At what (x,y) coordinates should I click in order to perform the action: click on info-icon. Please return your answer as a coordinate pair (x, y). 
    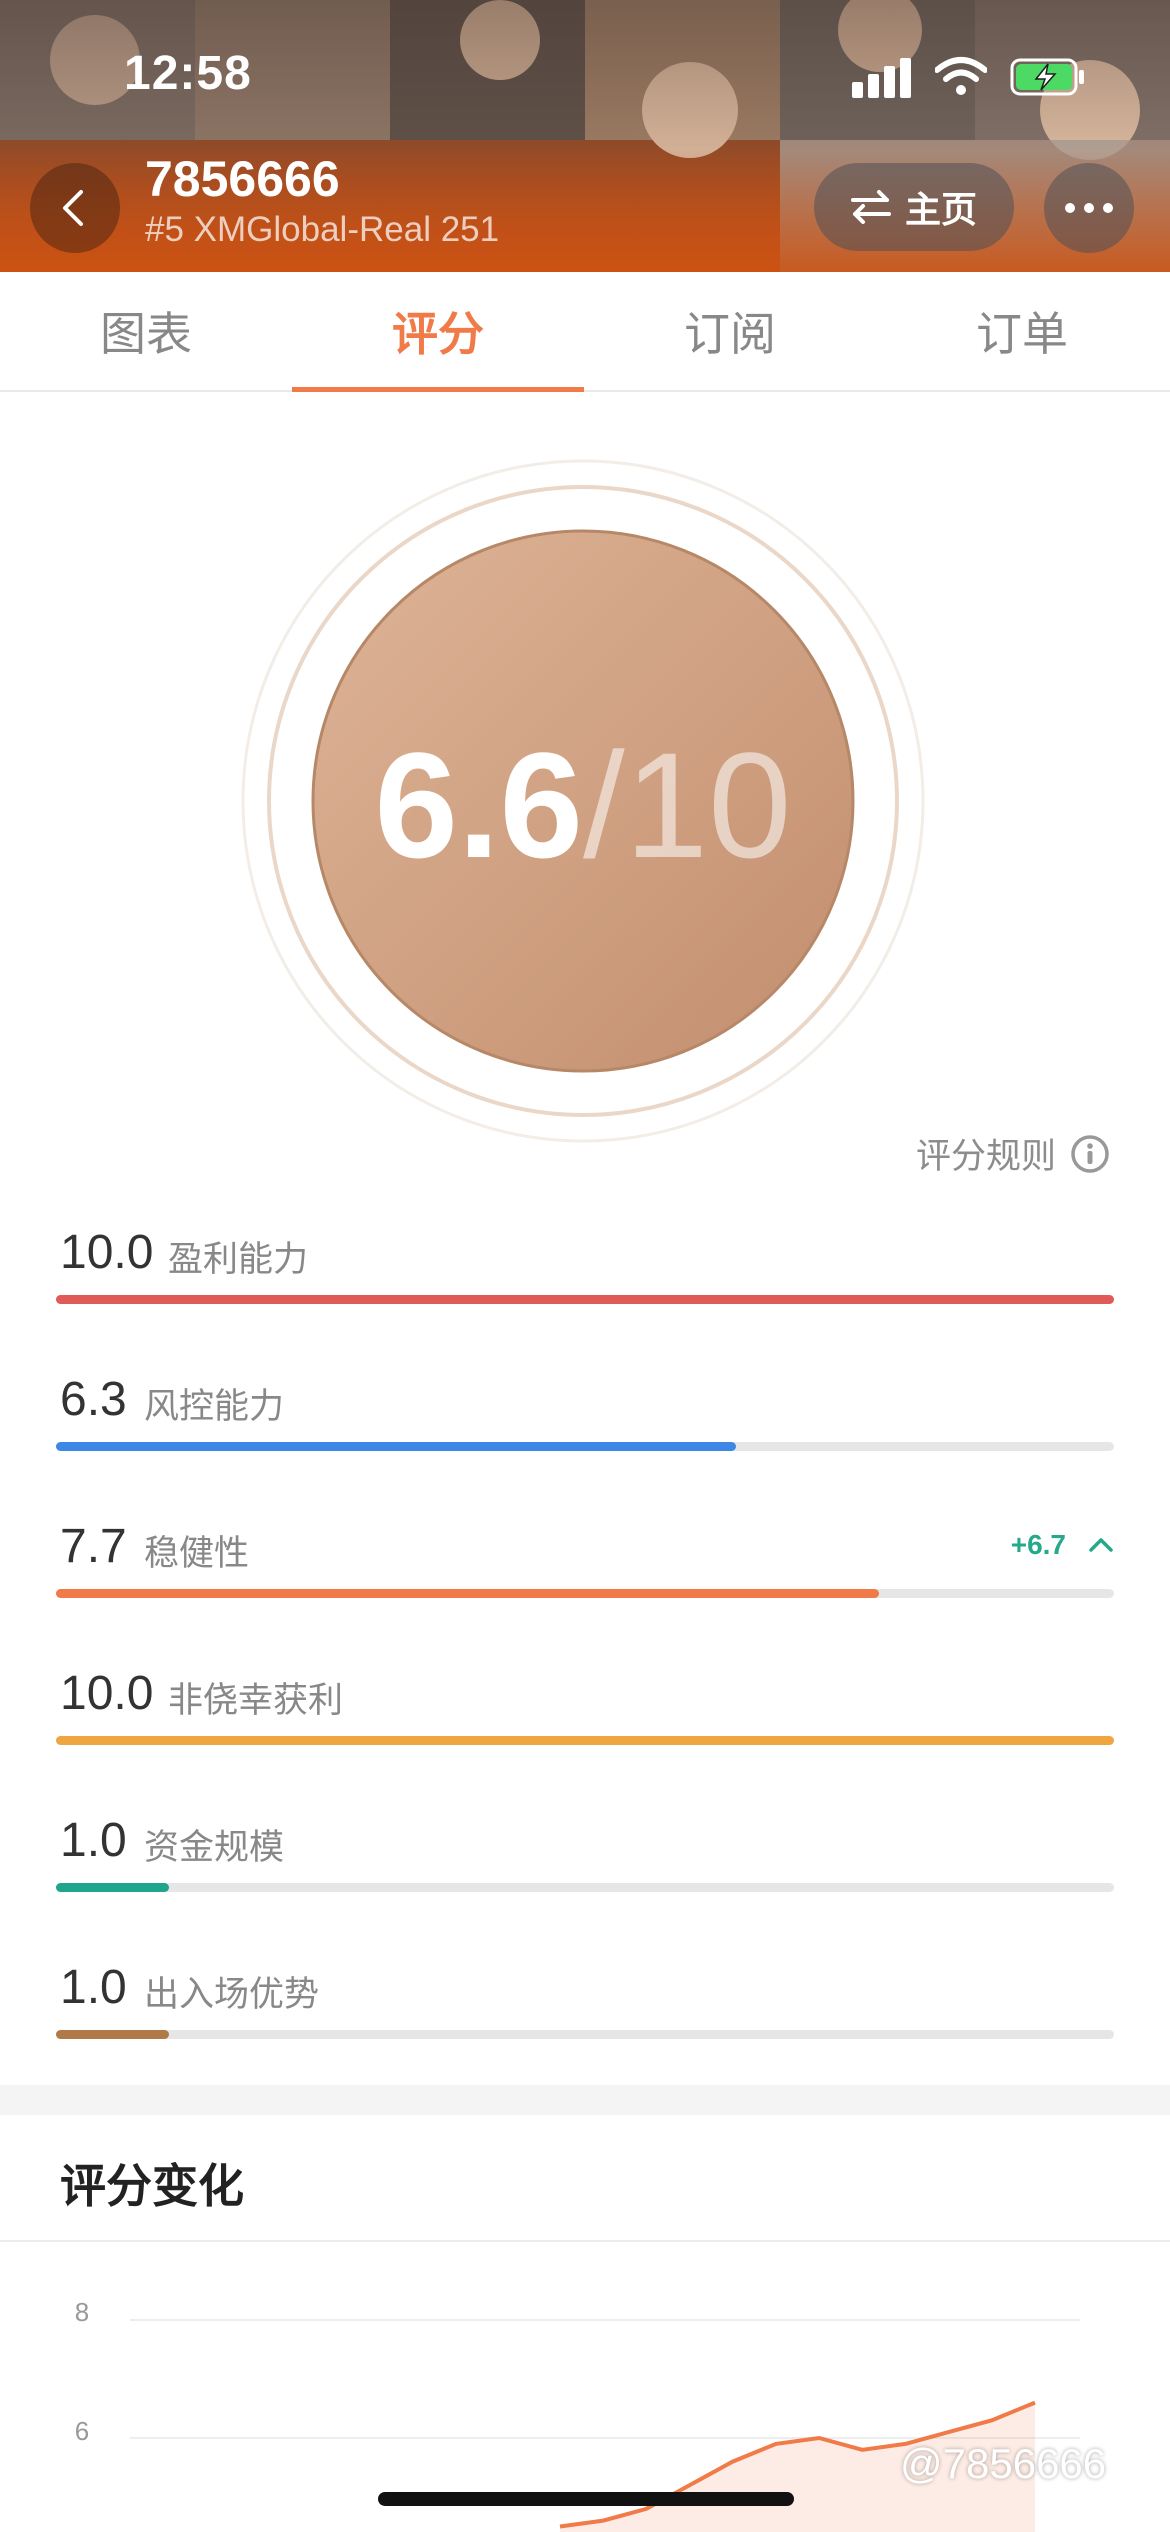
    Looking at the image, I should click on (1090, 1153).